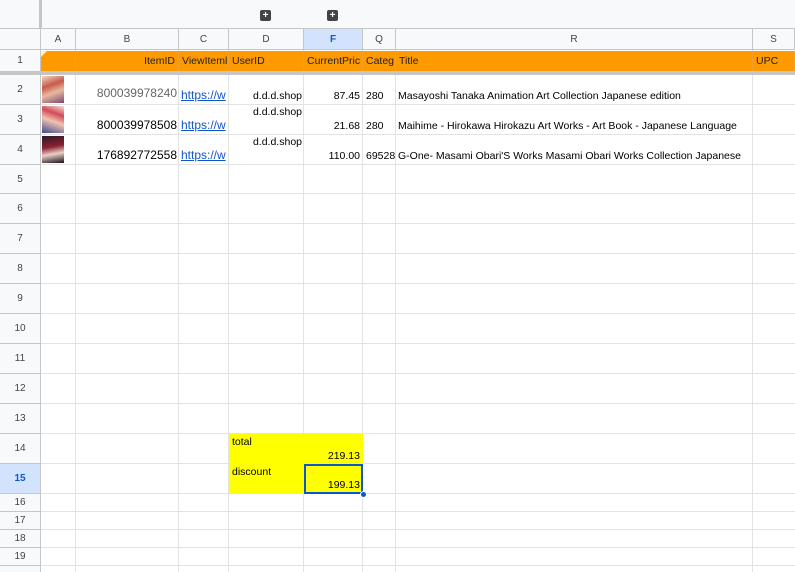 The image size is (795, 572). I want to click on price-cell: 21.68, so click(332, 126).